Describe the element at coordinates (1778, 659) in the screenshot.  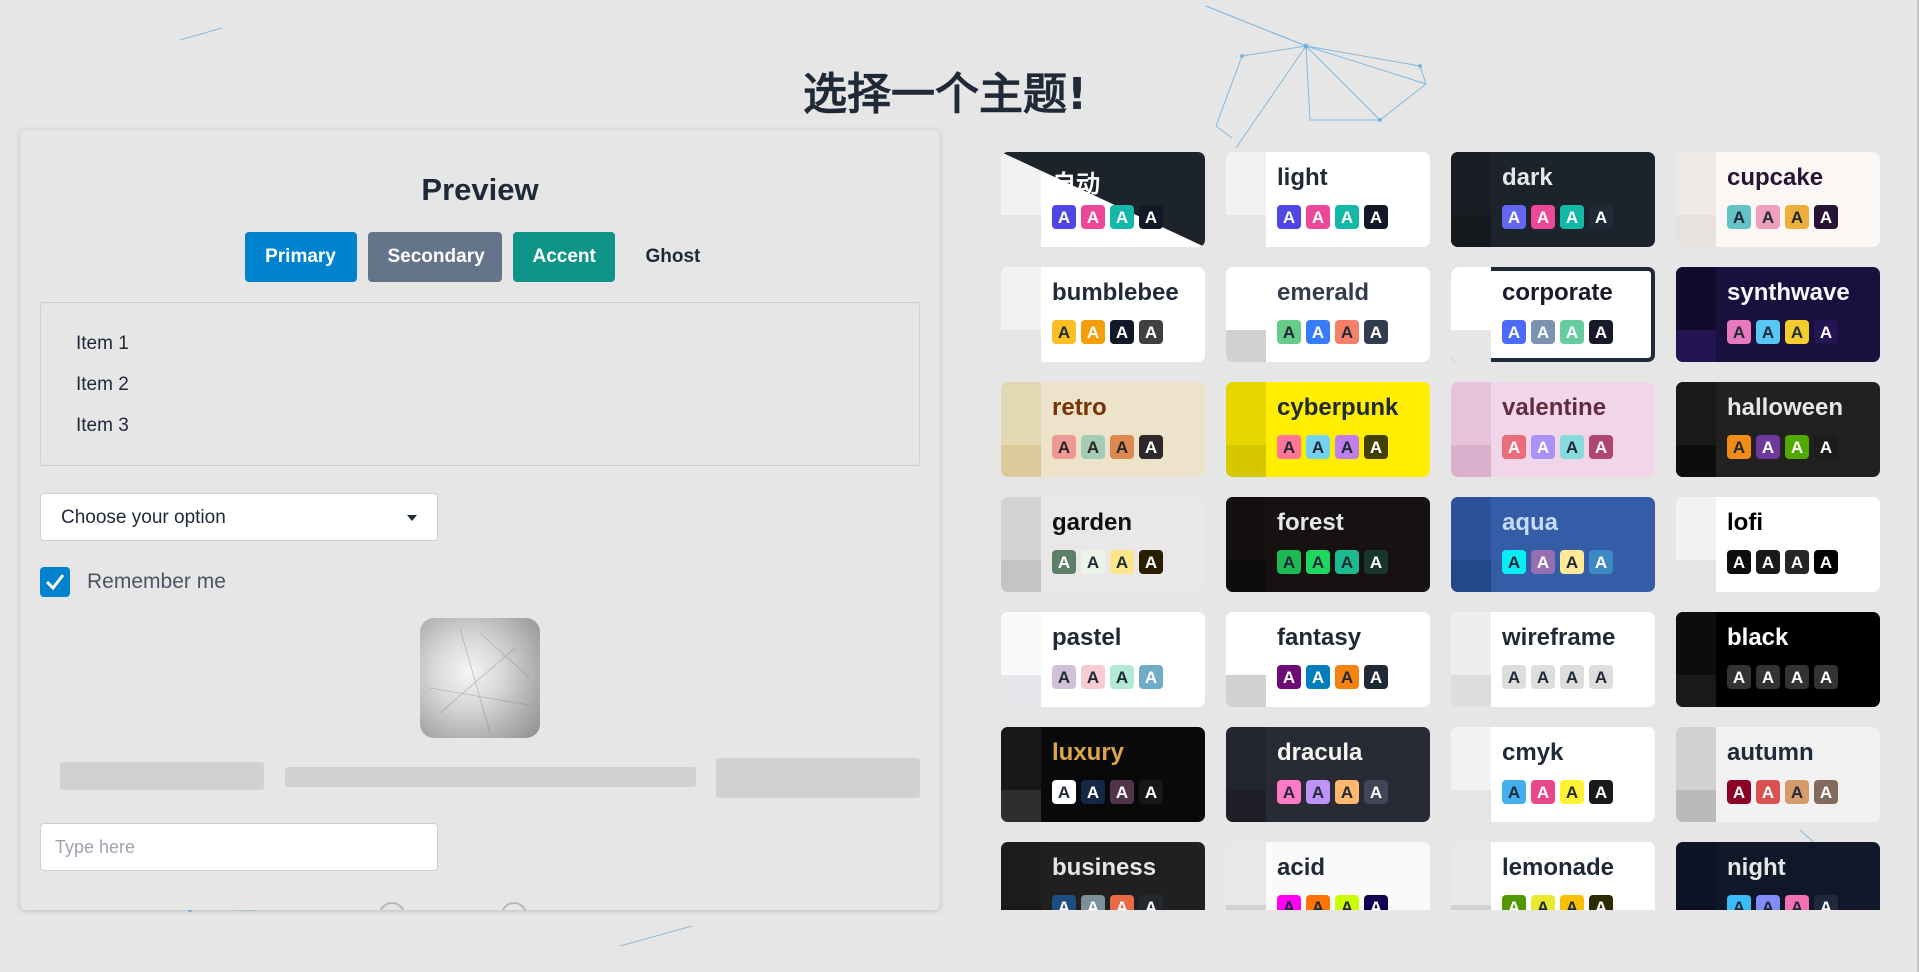
I see `theme-card-black: black A A A A` at that location.